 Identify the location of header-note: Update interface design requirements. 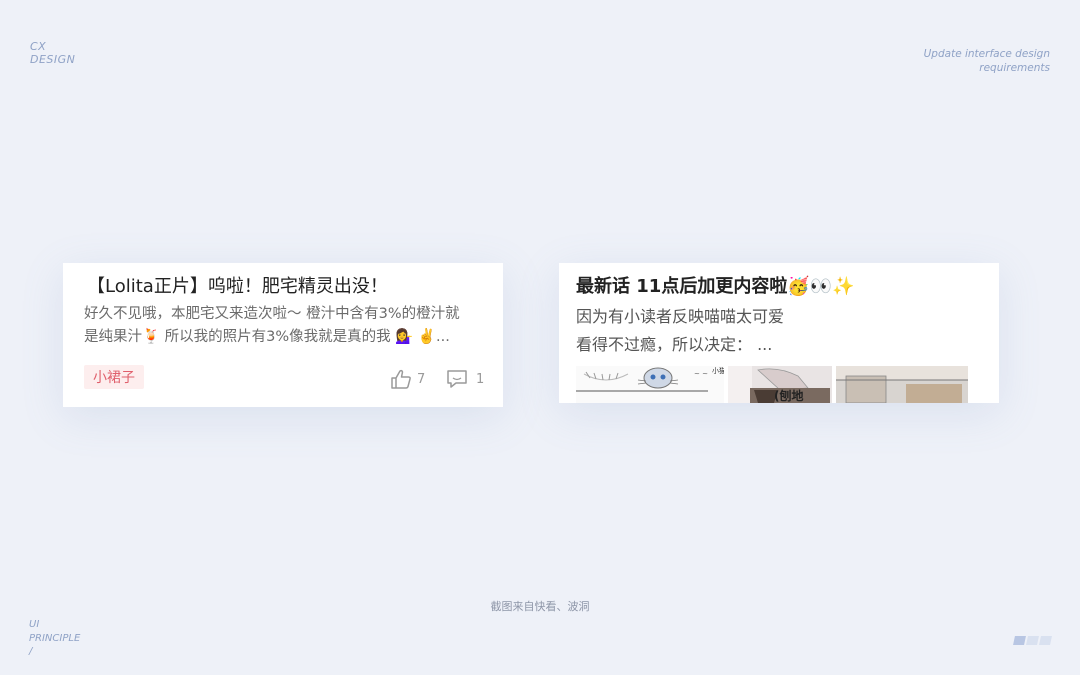
(987, 61).